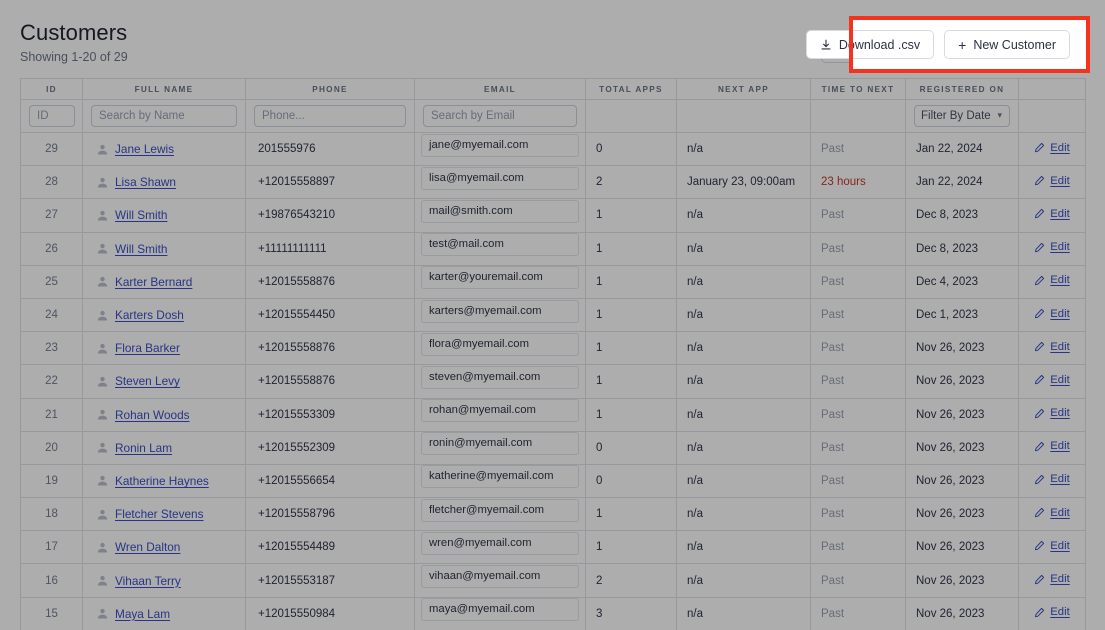 Image resolution: width=1105 pixels, height=630 pixels. I want to click on email-value: vihaan@myemail.com, so click(500, 577).